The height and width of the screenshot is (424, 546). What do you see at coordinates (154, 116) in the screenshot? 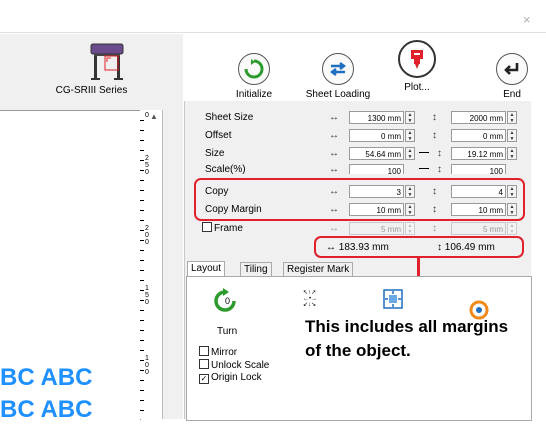
I see `scroll-up-icon: ▲` at bounding box center [154, 116].